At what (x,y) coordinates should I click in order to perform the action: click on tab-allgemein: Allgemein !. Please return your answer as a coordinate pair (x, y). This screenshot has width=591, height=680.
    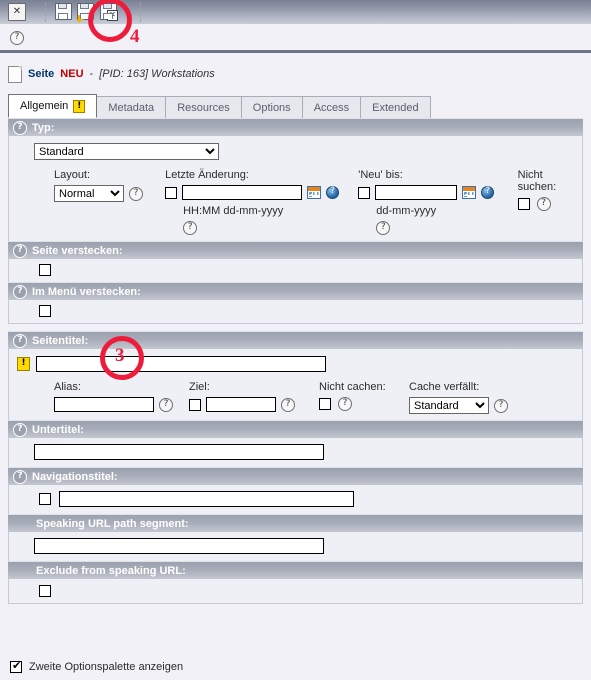
    Looking at the image, I should click on (53, 106).